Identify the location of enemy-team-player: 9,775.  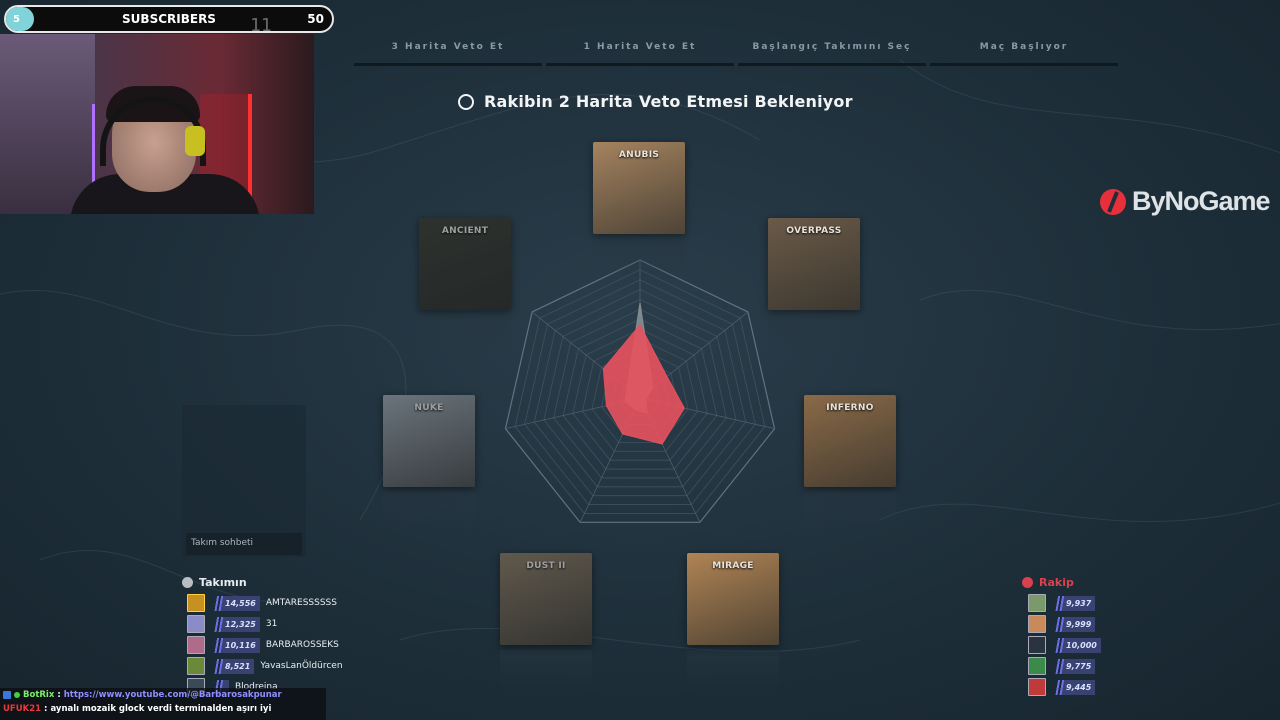
(1062, 666).